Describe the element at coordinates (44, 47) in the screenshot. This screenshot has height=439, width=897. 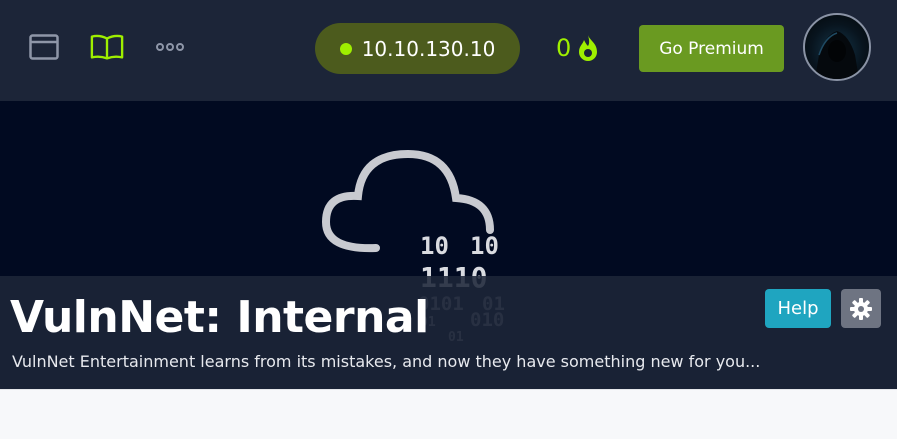
I see `browser-window-icon` at that location.